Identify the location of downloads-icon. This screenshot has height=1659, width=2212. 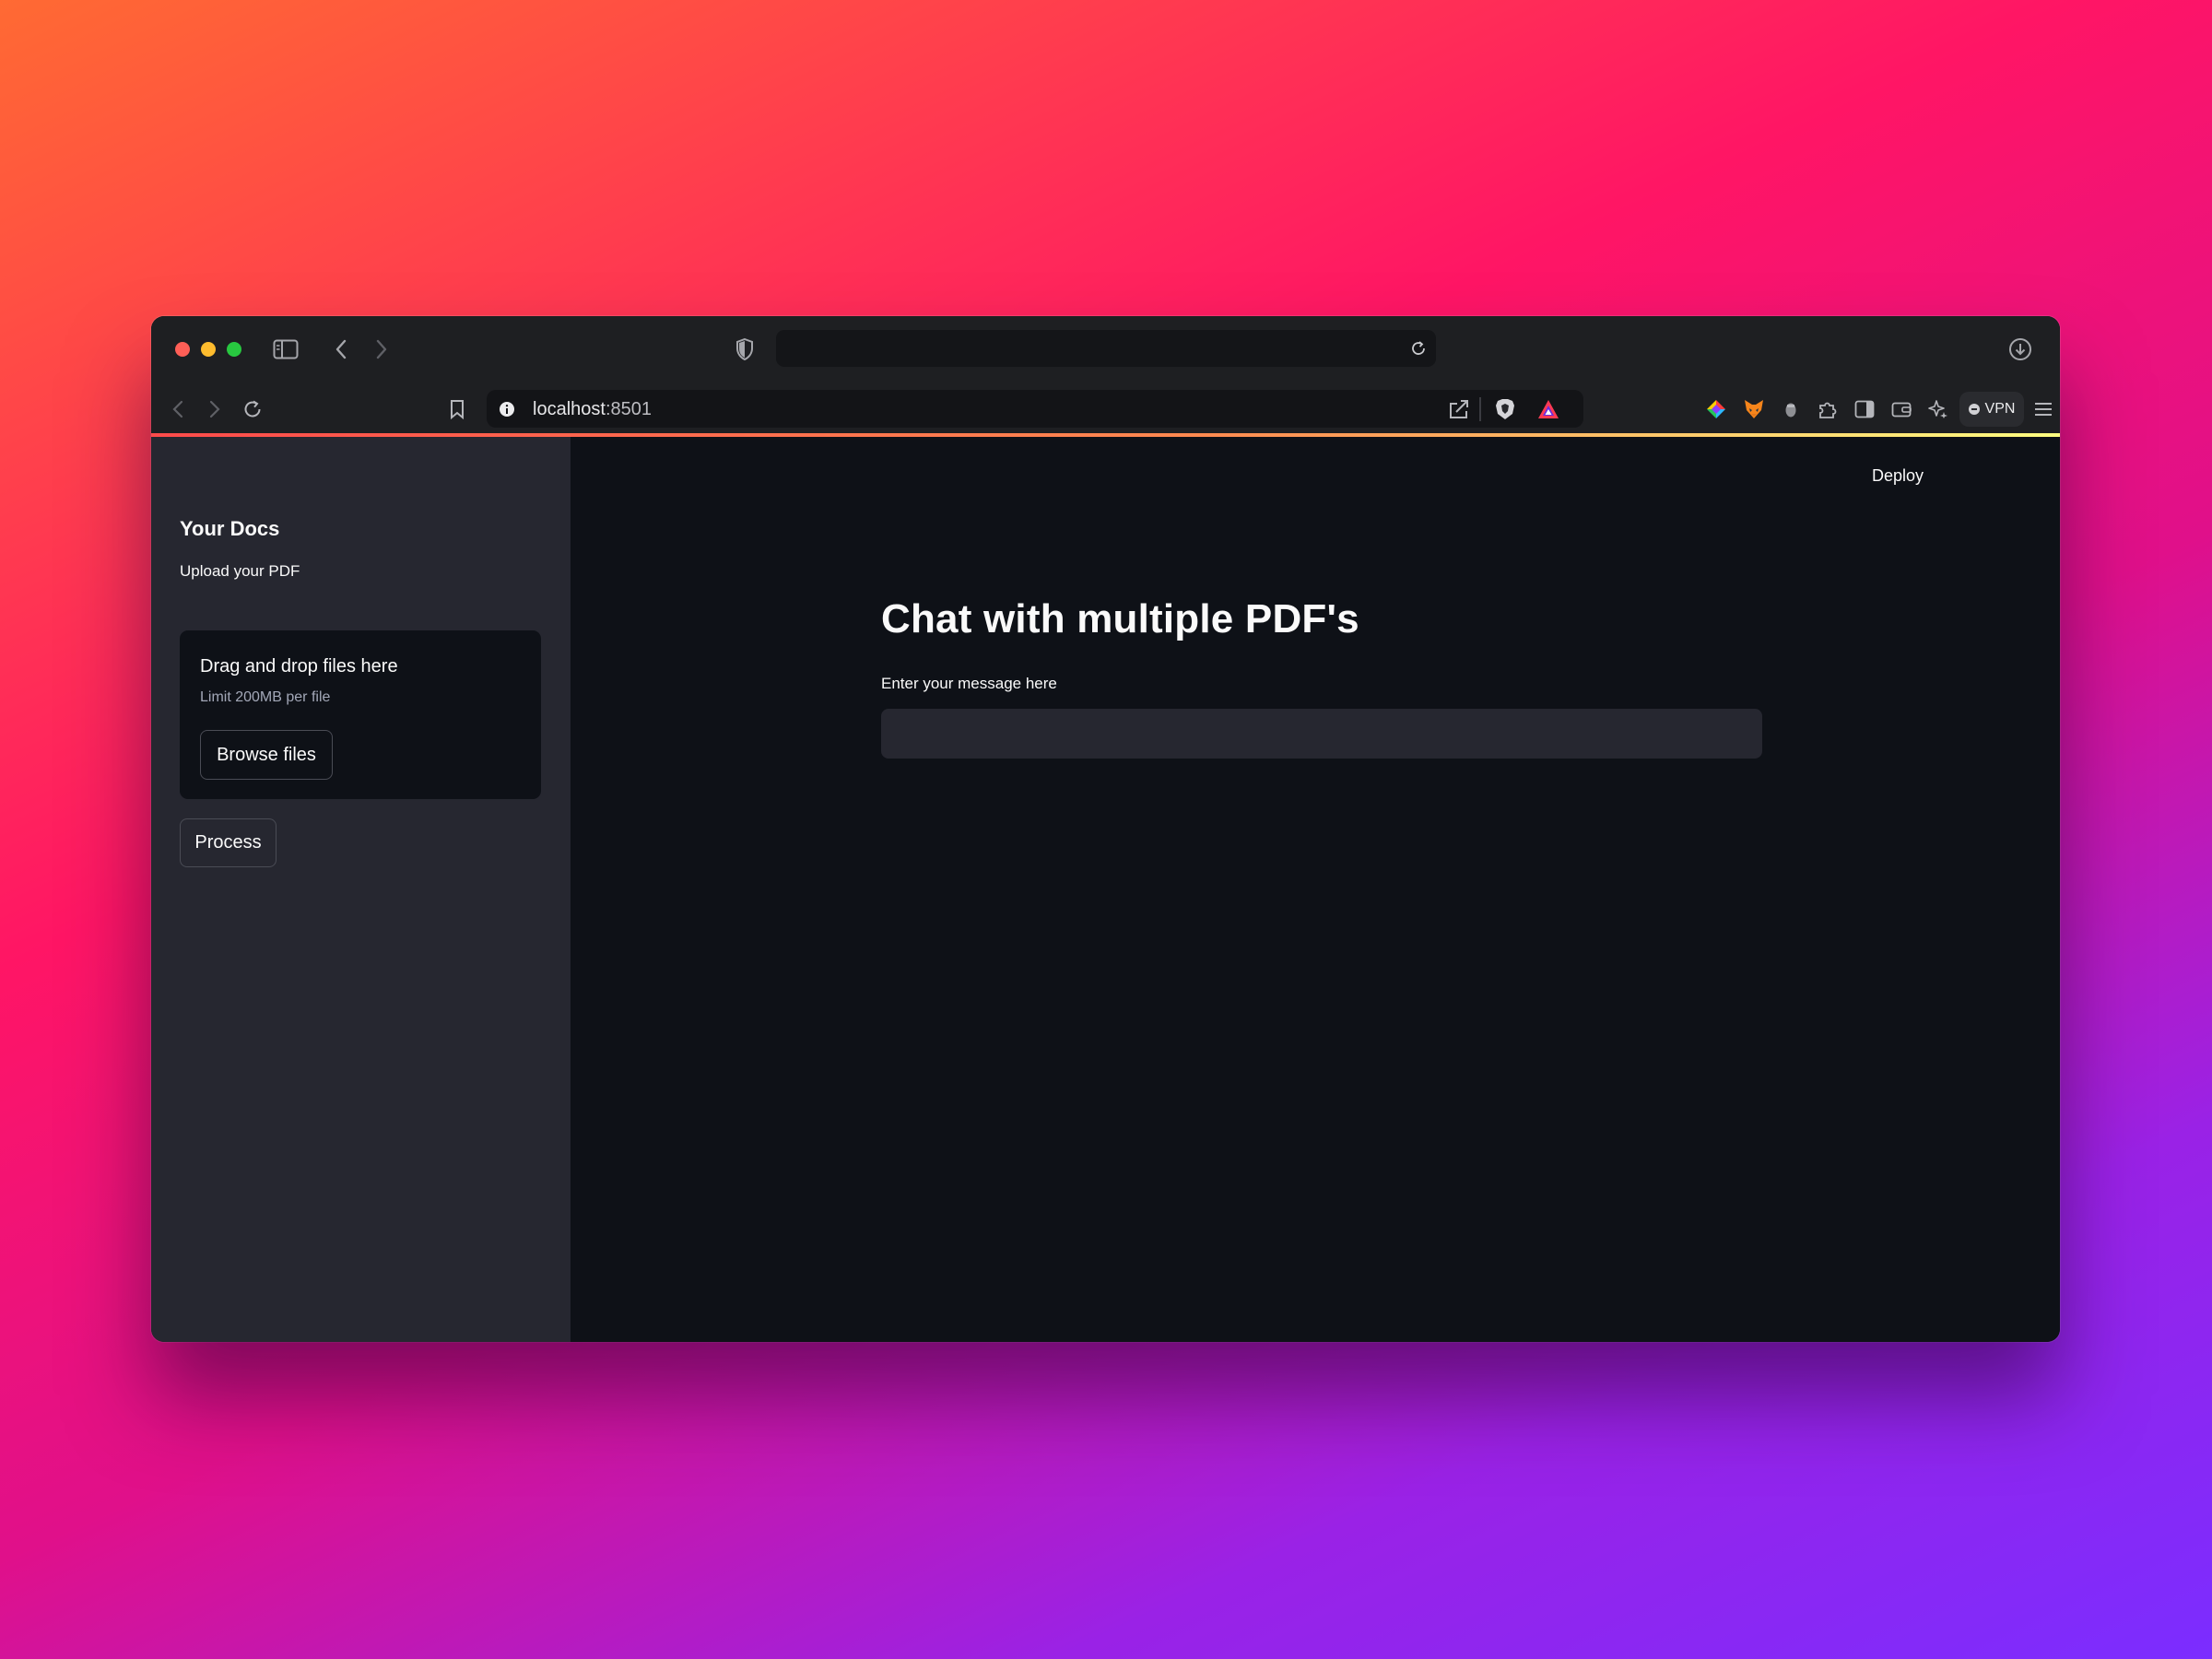
(2020, 349).